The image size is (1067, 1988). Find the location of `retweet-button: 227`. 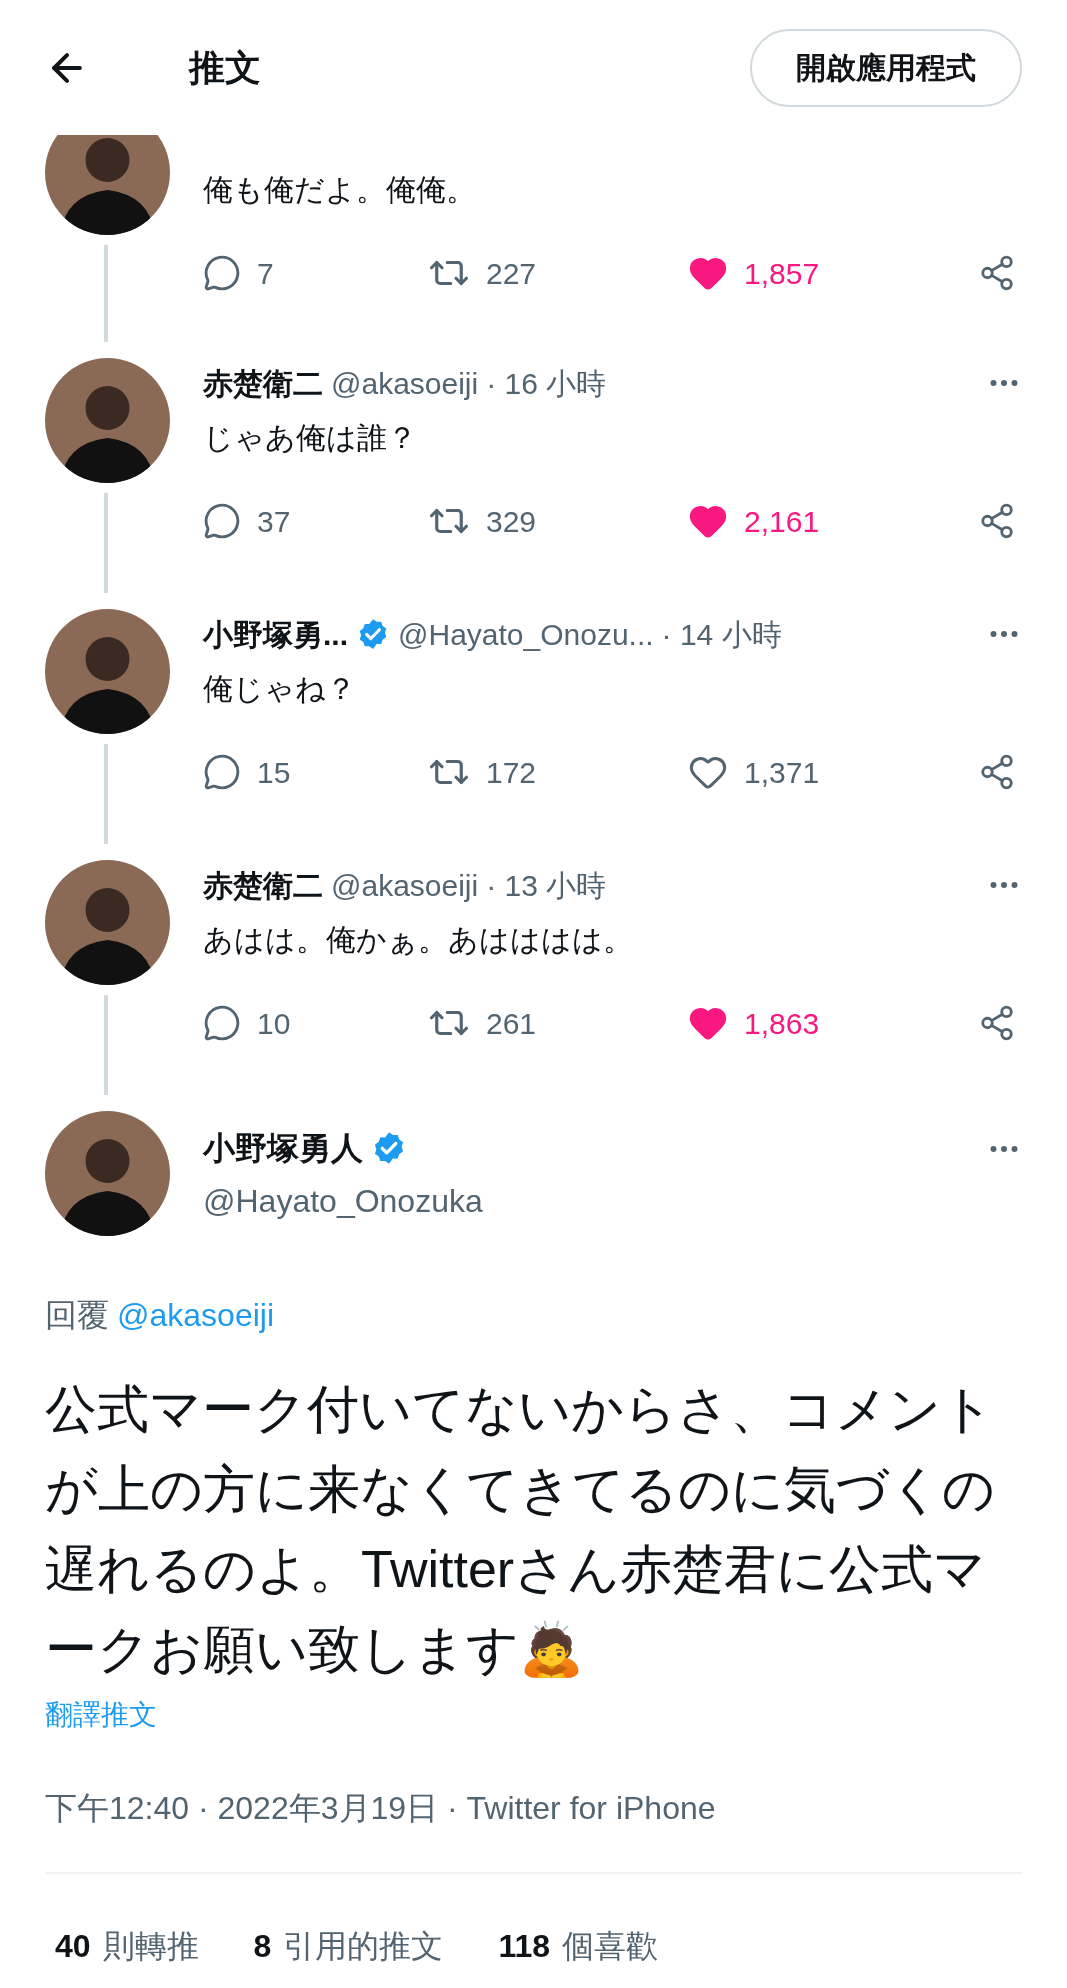

retweet-button: 227 is located at coordinates (558, 273).